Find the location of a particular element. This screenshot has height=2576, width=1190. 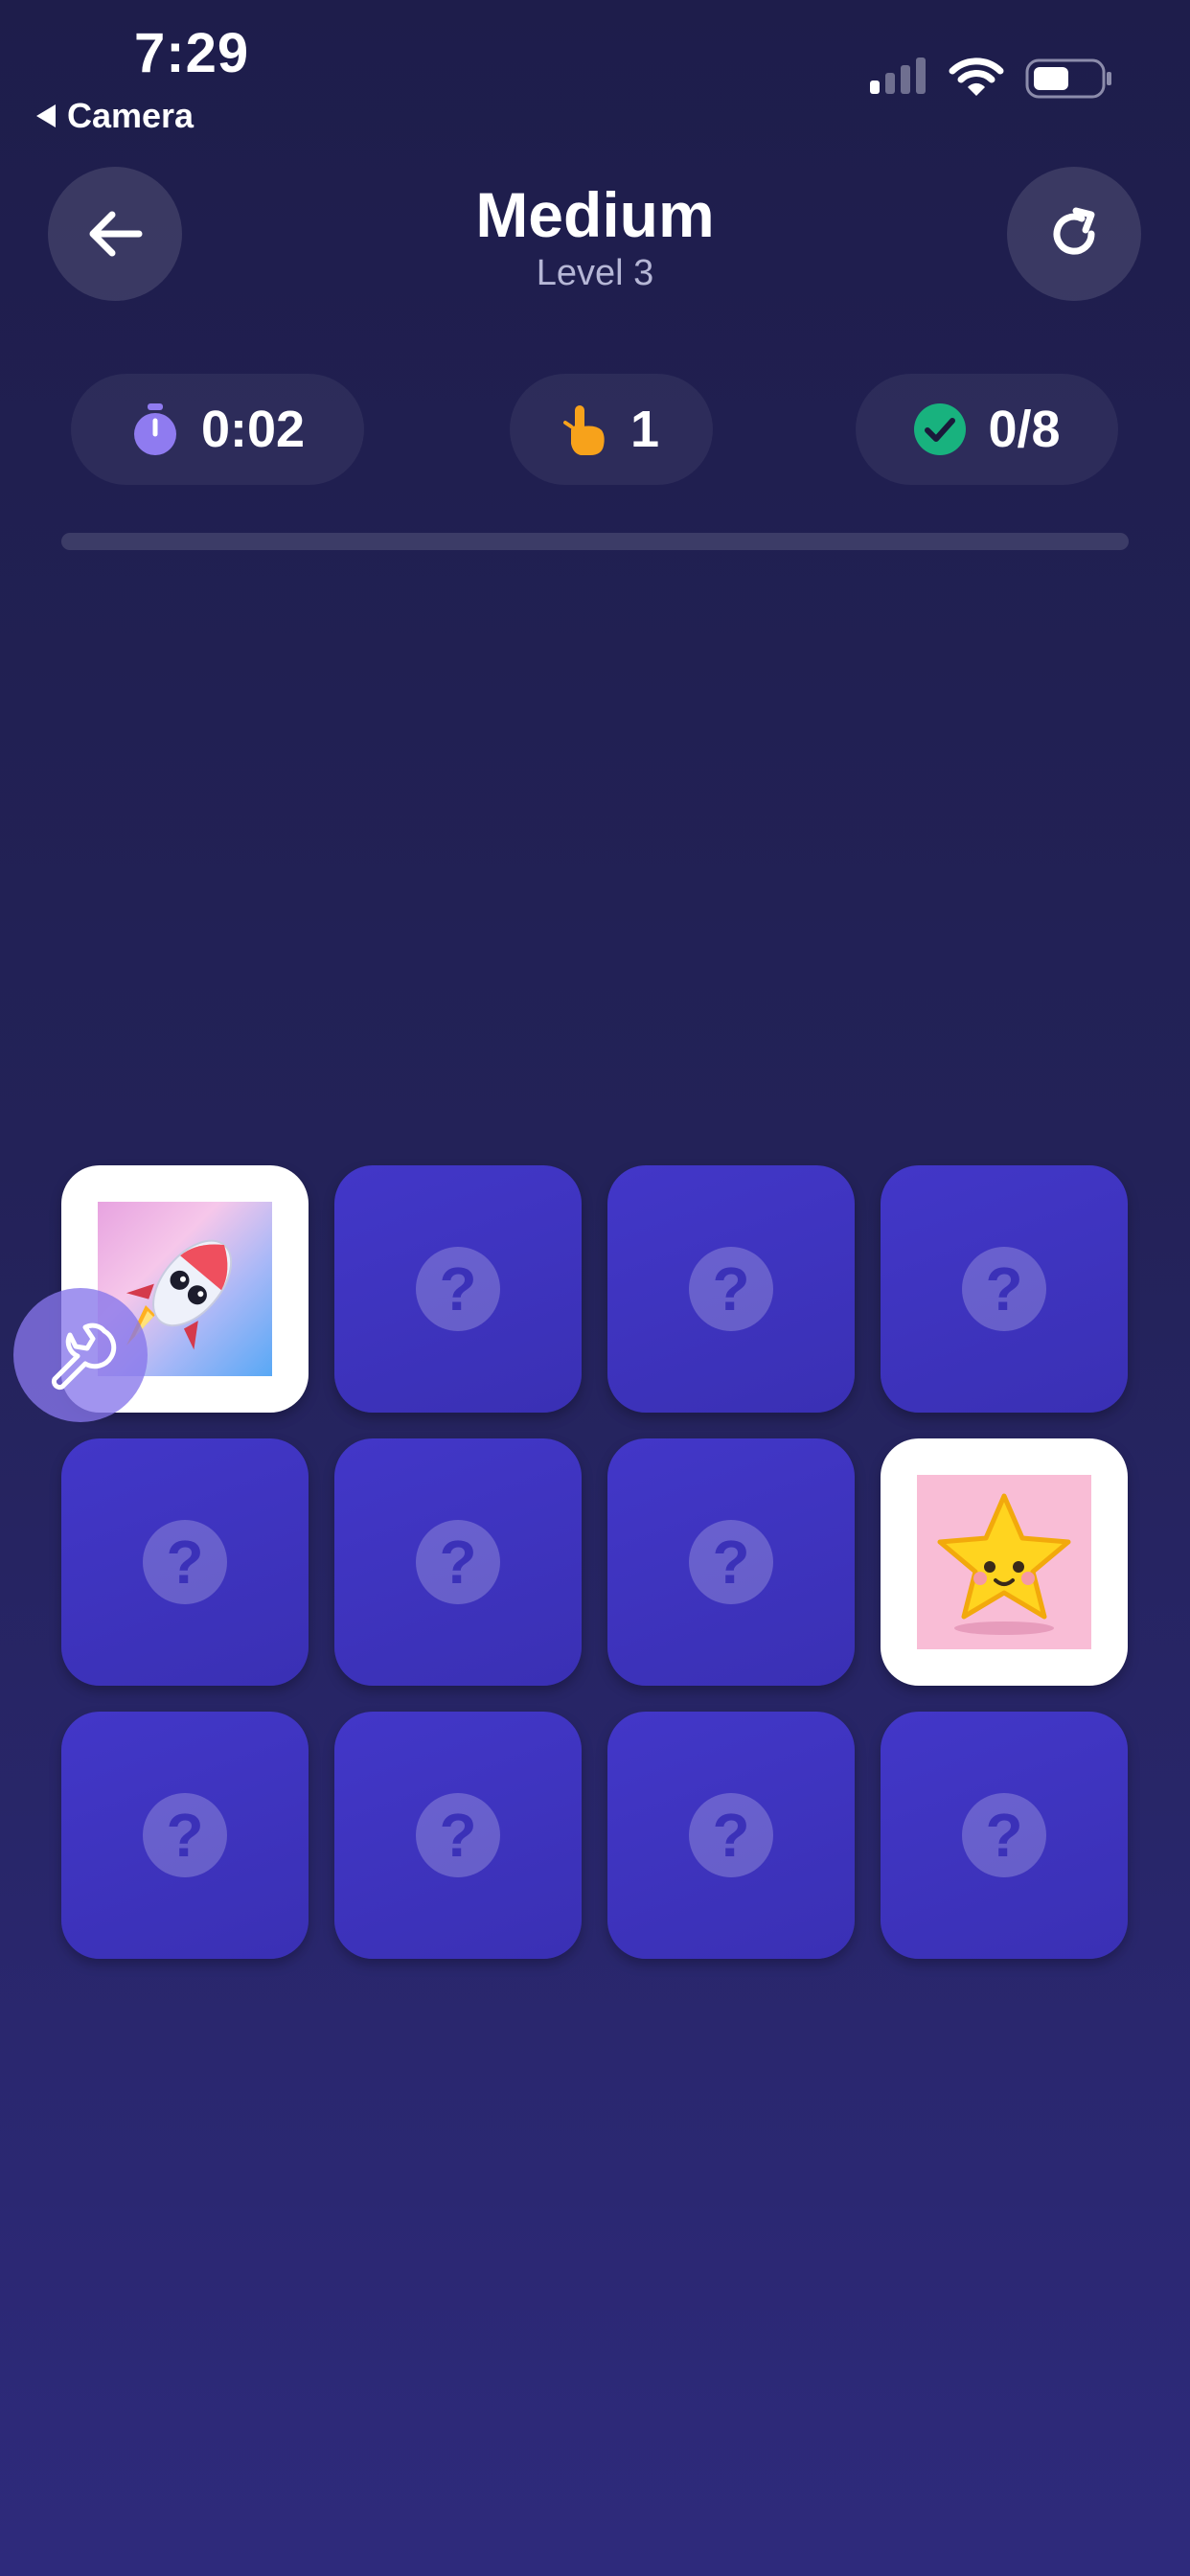

wrench-icon is located at coordinates (84, 1356).